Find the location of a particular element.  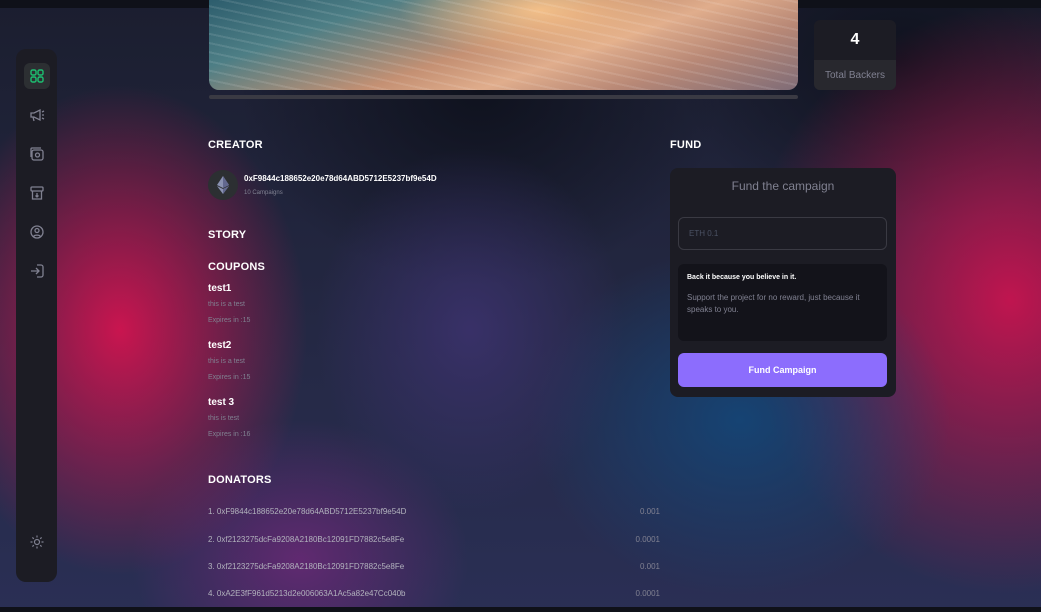

fund-amount-input is located at coordinates (782, 233).